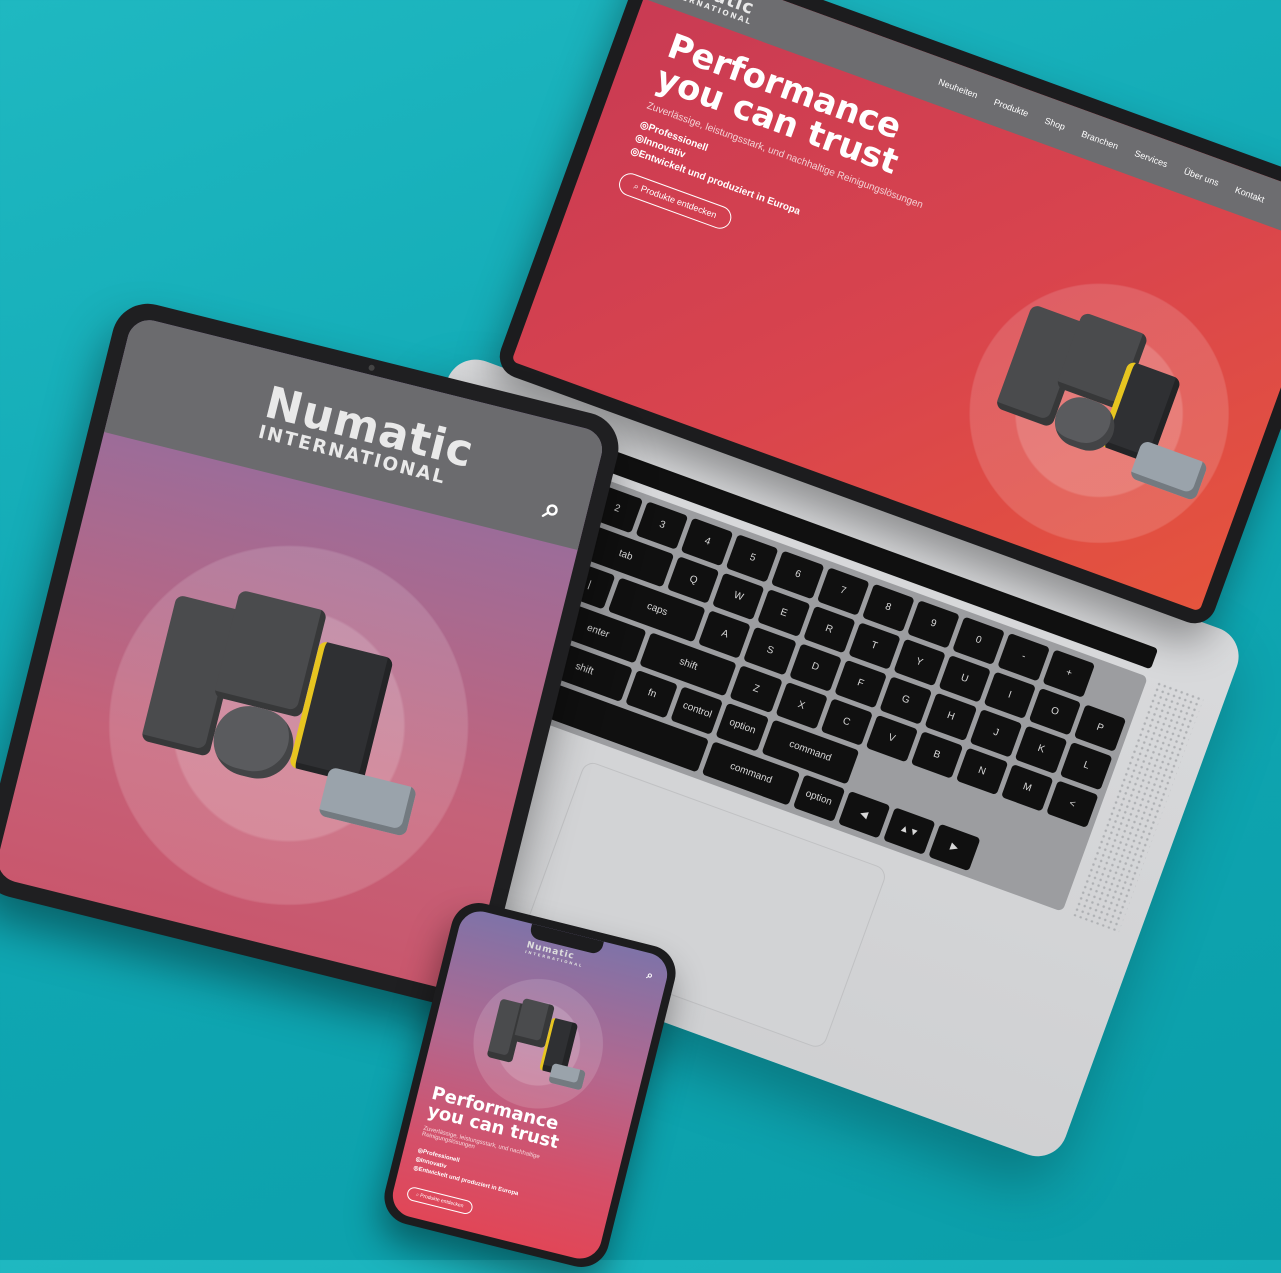 This screenshot has width=1281, height=1273. I want to click on nav-item-services: Services, so click(1151, 158).